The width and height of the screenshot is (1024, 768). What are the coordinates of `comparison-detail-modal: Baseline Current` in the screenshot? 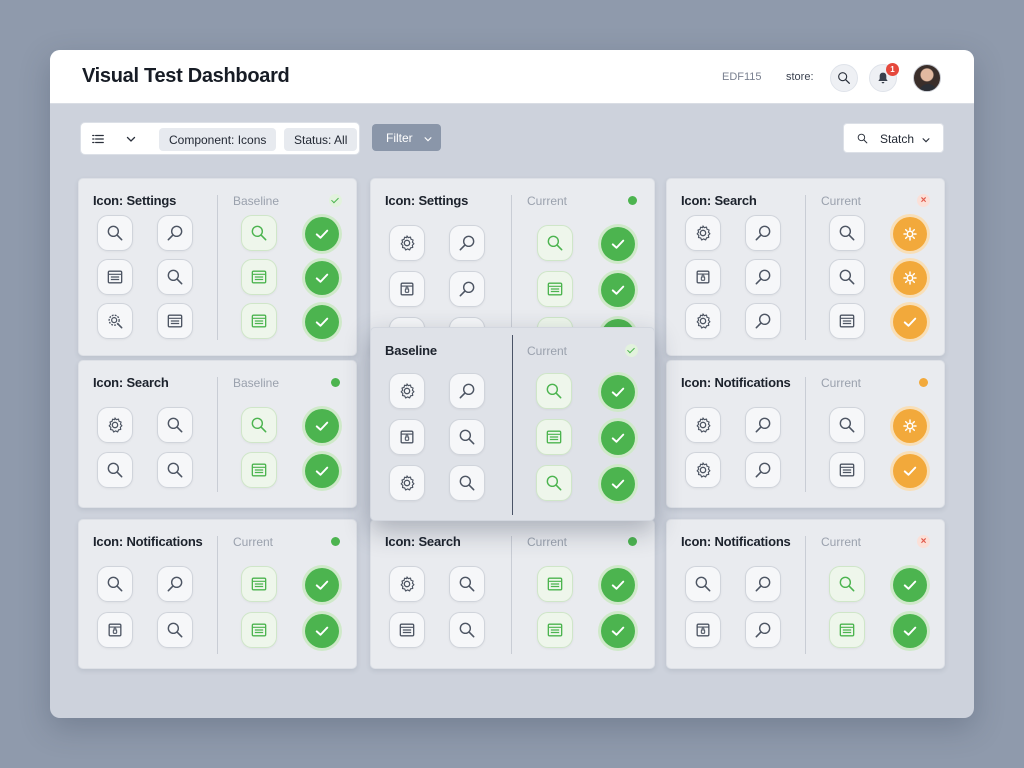 It's located at (512, 424).